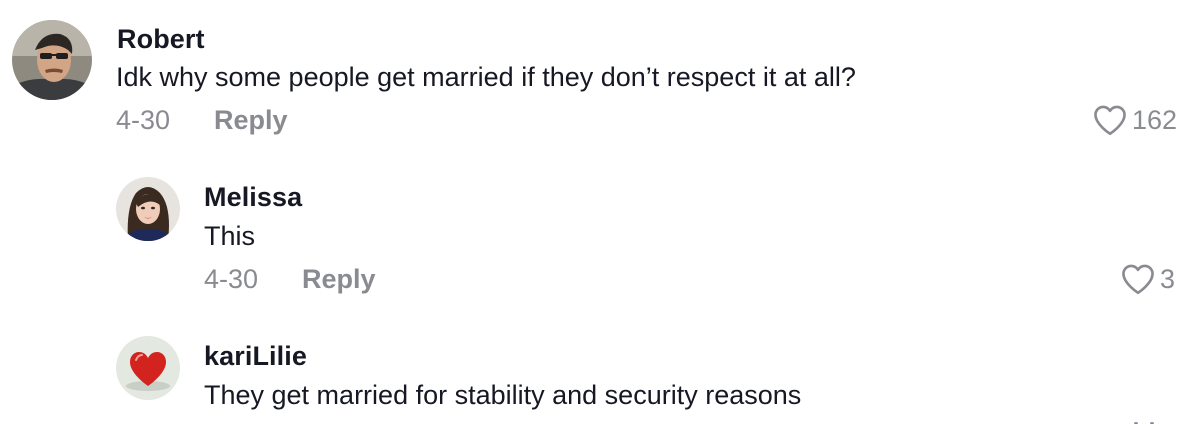 This screenshot has height=424, width=1200. What do you see at coordinates (161, 39) in the screenshot?
I see `comment-username: Robert` at bounding box center [161, 39].